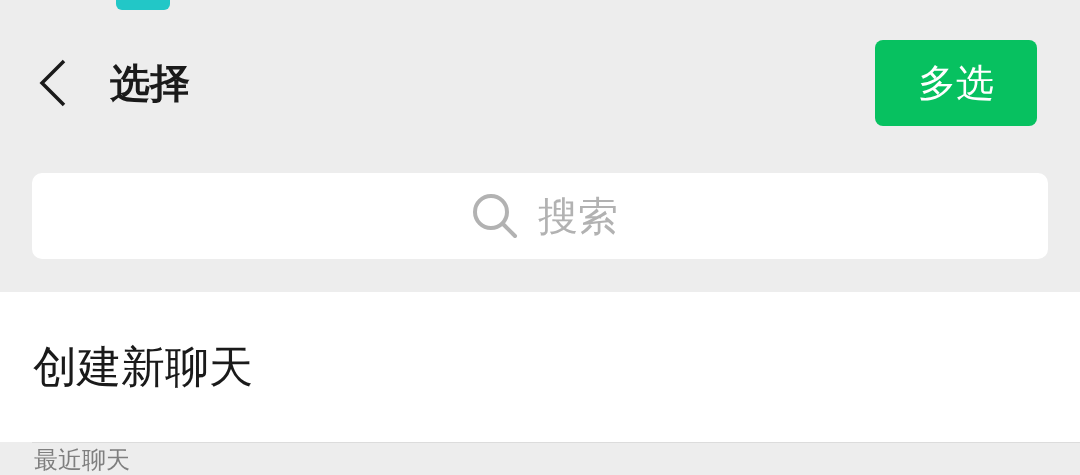 Image resolution: width=1080 pixels, height=475 pixels. I want to click on back-icon, so click(53, 83).